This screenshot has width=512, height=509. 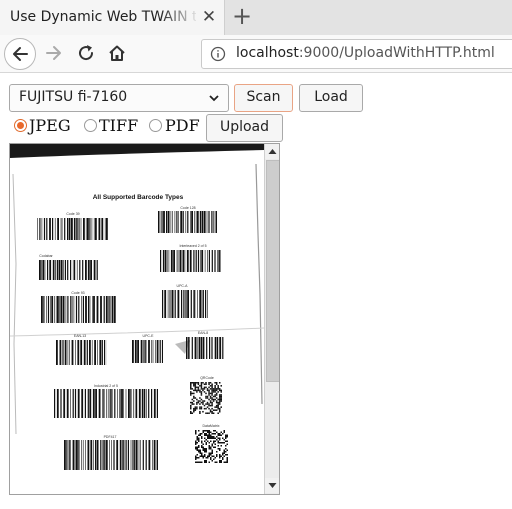 I want to click on scroll-up-button, so click(x=272, y=151).